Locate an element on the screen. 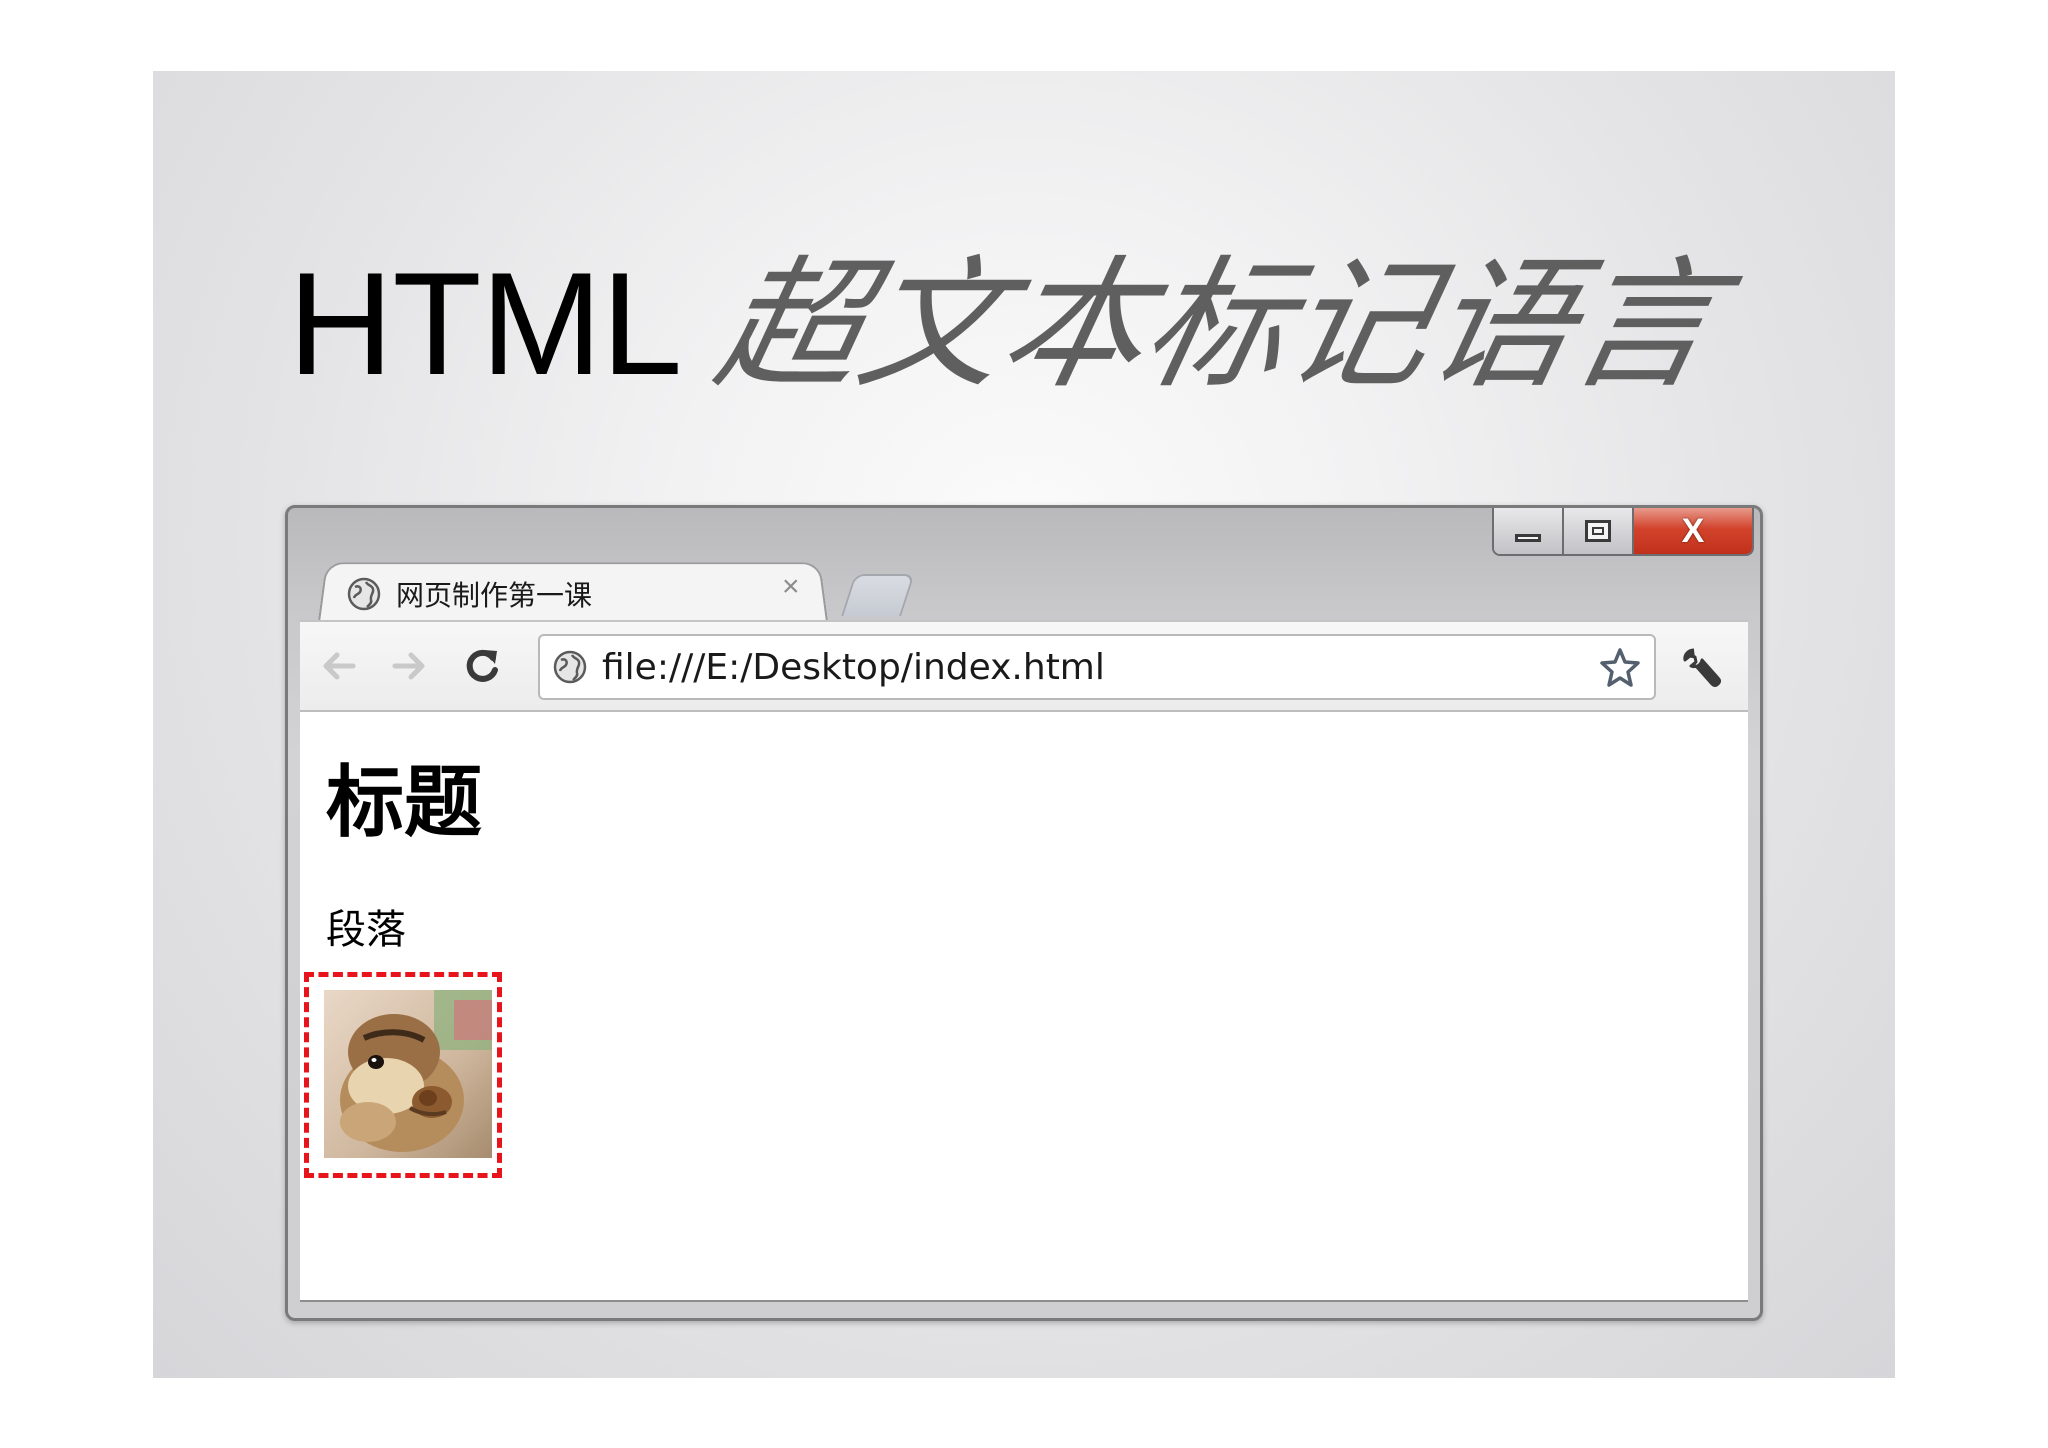 This screenshot has height=1448, width=2048. back-arrow-icon is located at coordinates (339, 666).